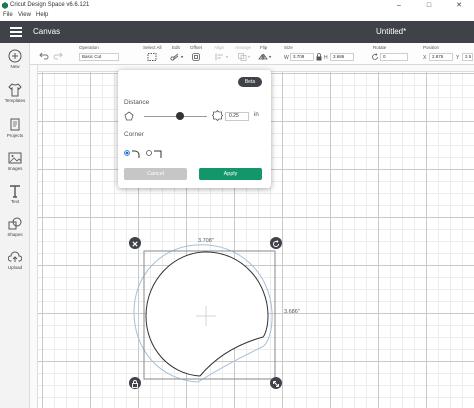  I want to click on apply-button: Apply, so click(230, 174).